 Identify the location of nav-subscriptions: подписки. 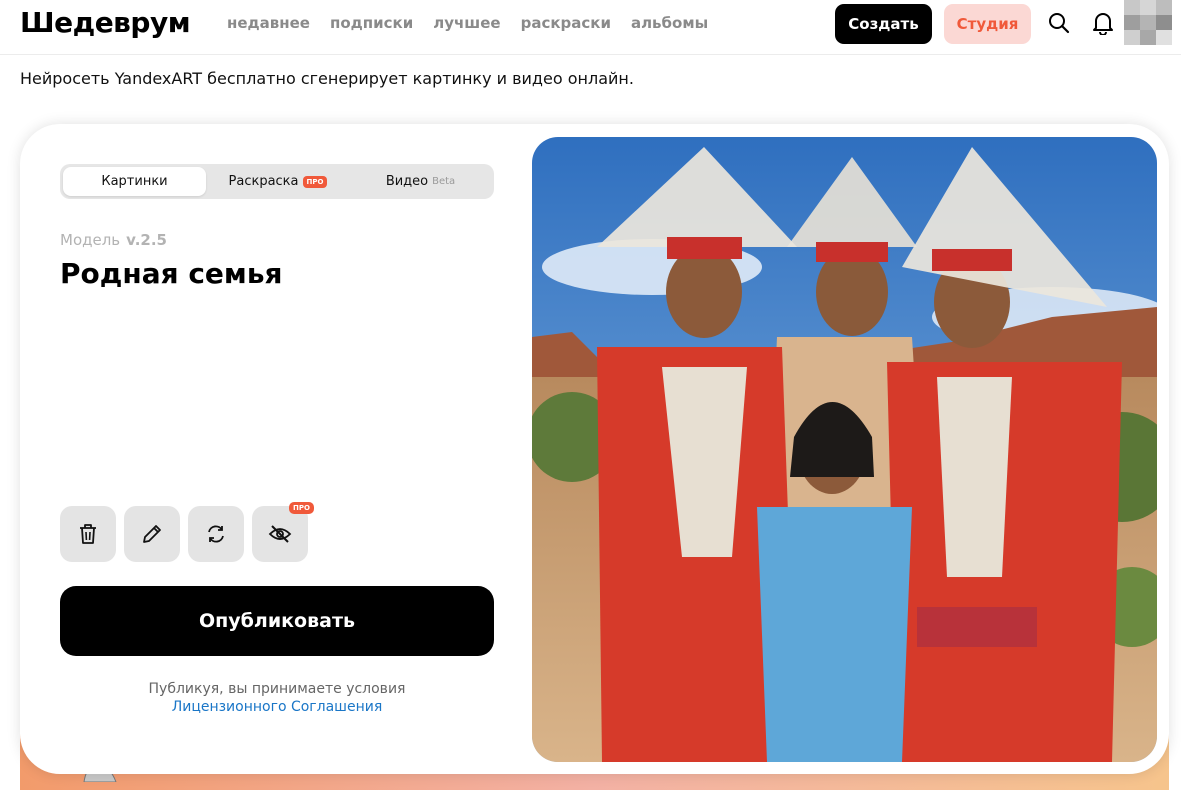
(371, 23).